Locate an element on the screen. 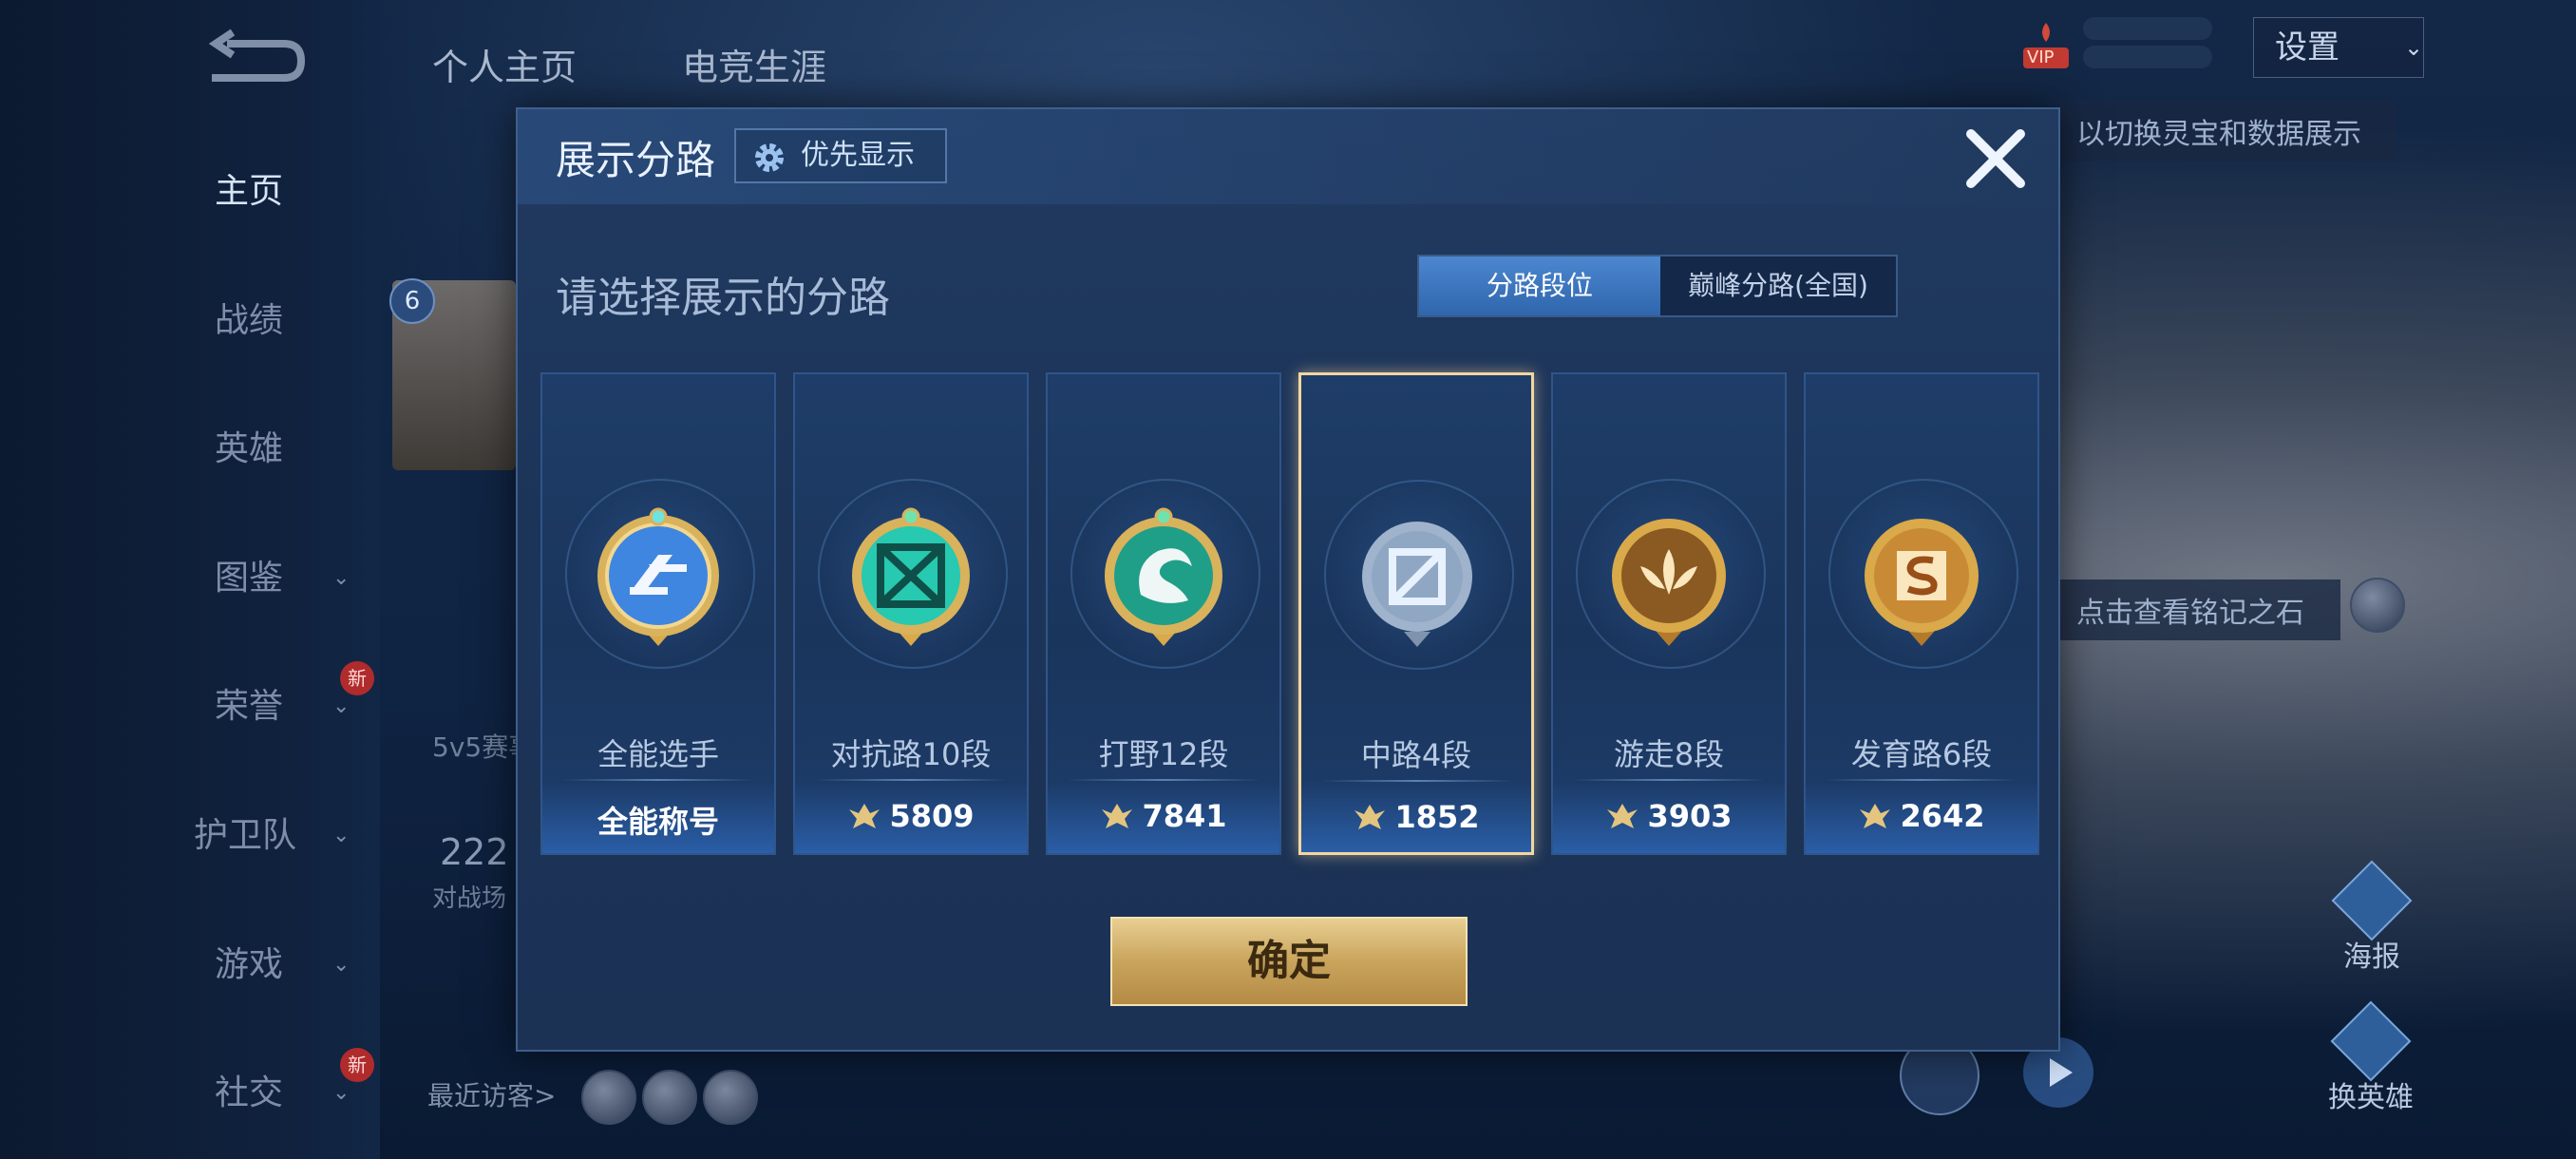  lane-card-jungle: 打野12段 7841 is located at coordinates (1163, 613).